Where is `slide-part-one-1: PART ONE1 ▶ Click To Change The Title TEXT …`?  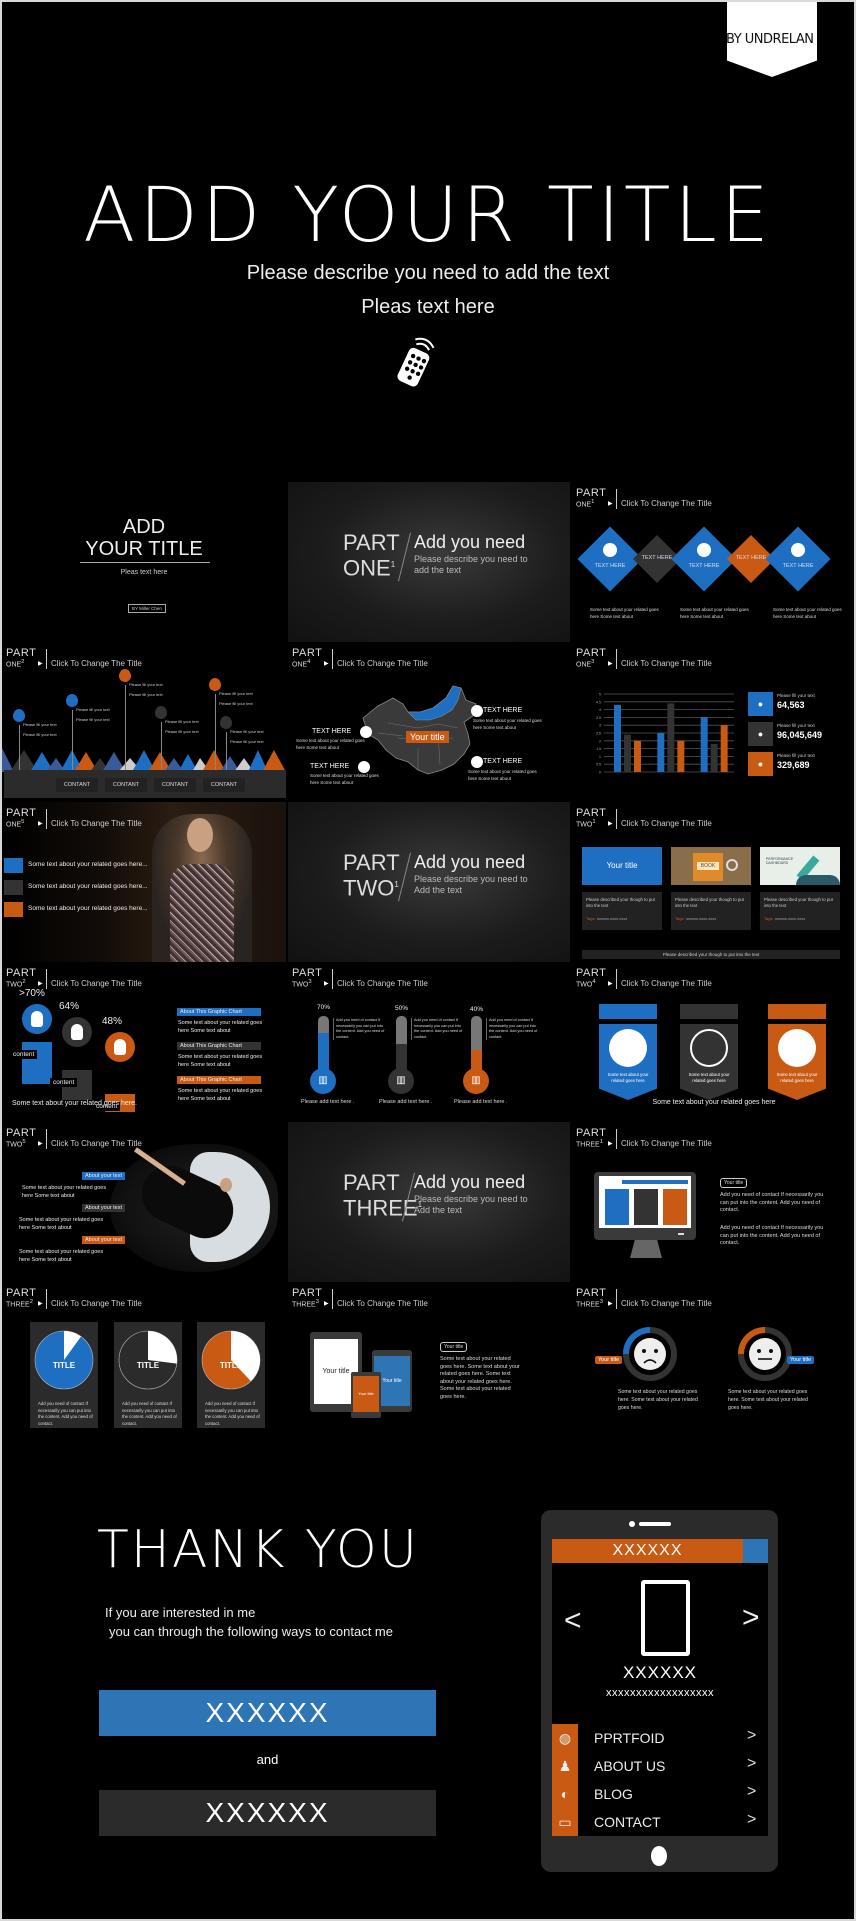 slide-part-one-1: PART ONE1 ▶ Click To Change The Title TEXT … is located at coordinates (713, 562).